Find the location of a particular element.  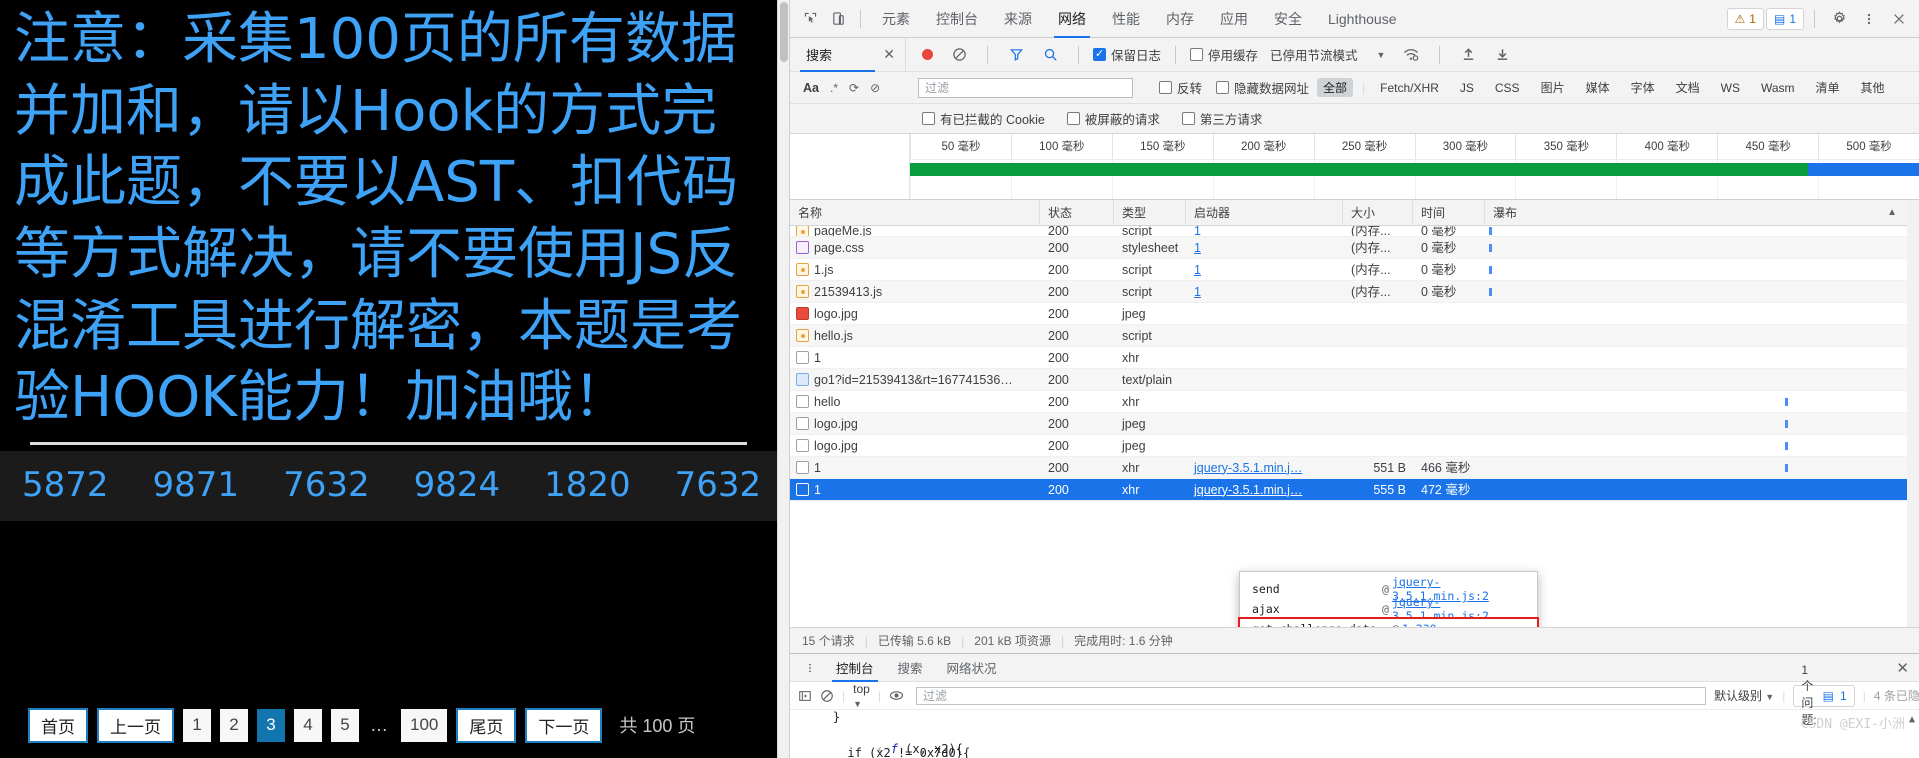

message-badge: ▤ 1 is located at coordinates (1784, 18).